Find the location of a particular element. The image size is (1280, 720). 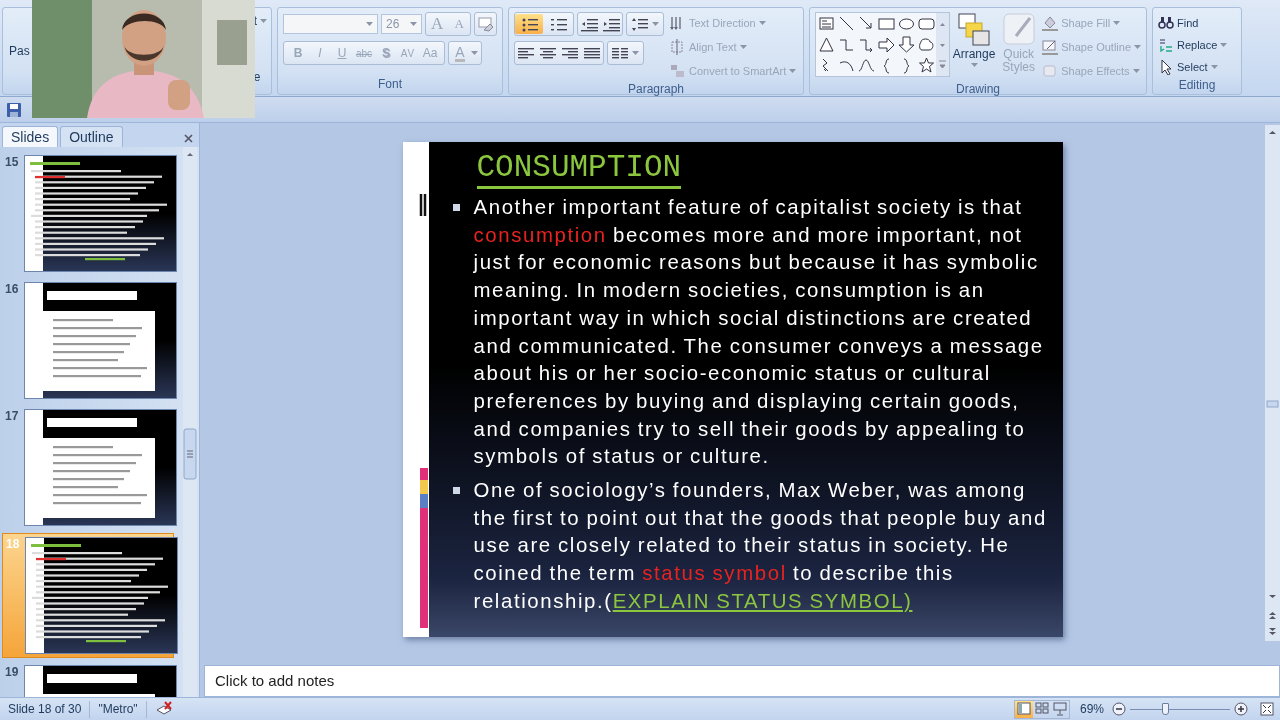

group-label: Paragraph is located at coordinates (655, 89).